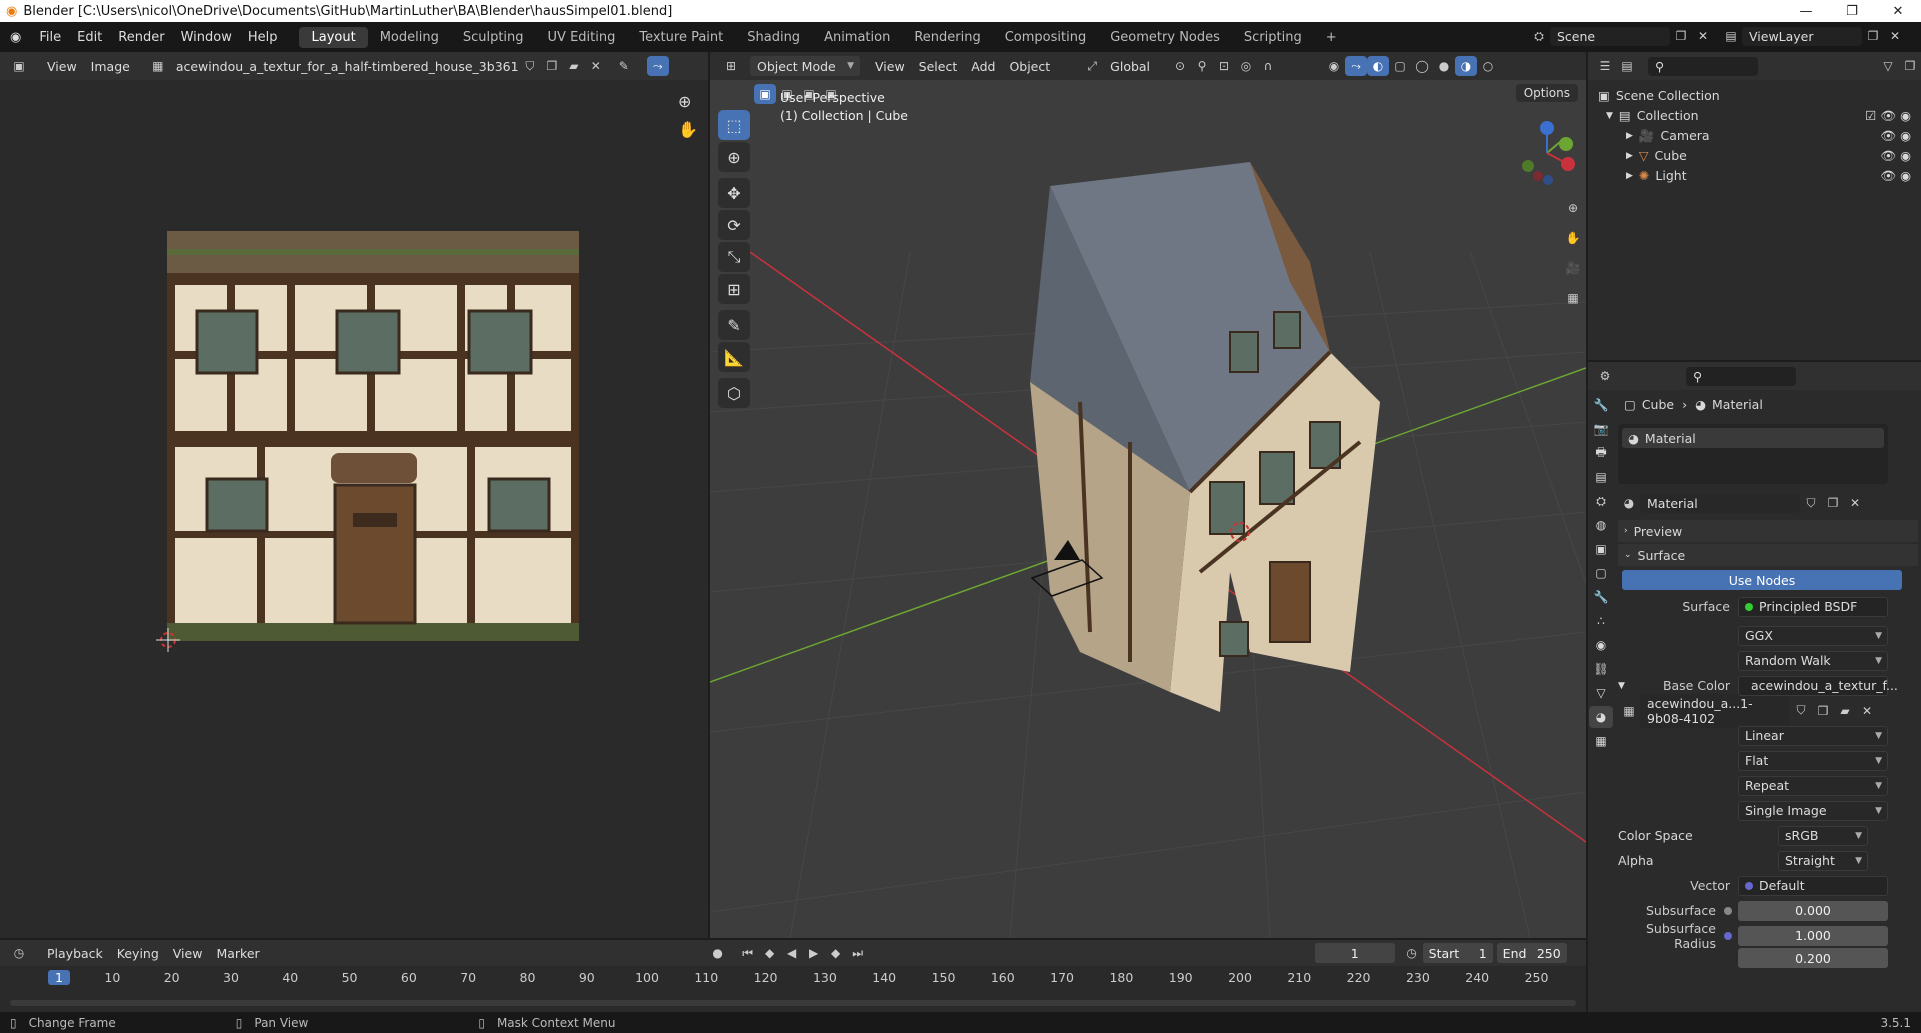  Describe the element at coordinates (1754, 156) in the screenshot. I see `outliner-item-cube: ▶ ▽ Cube 👁 ◉` at that location.